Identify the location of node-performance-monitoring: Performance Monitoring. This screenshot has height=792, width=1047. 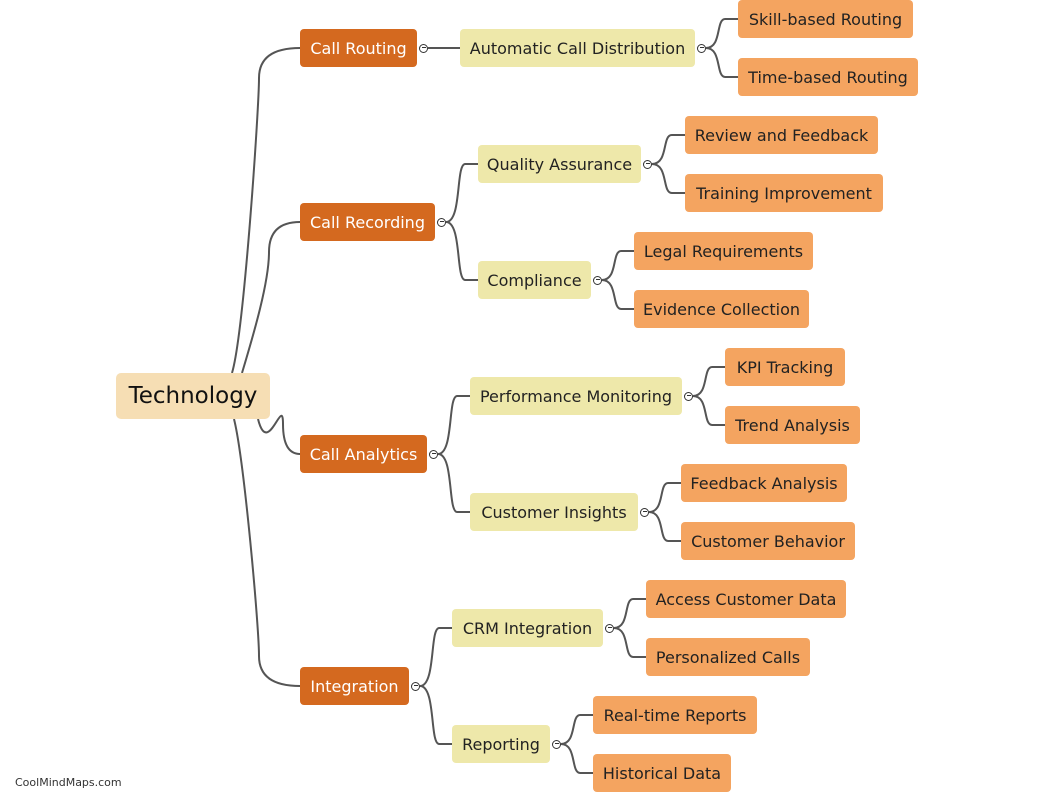
(576, 396).